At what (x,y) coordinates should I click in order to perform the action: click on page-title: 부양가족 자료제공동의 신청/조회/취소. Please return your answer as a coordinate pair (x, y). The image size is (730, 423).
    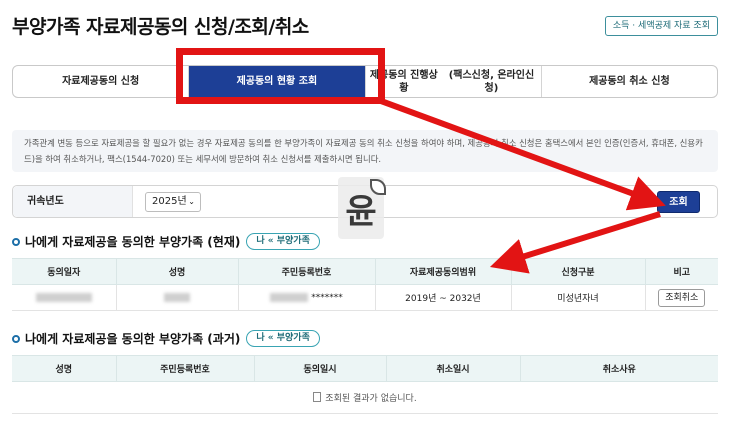
    Looking at the image, I should click on (160, 27).